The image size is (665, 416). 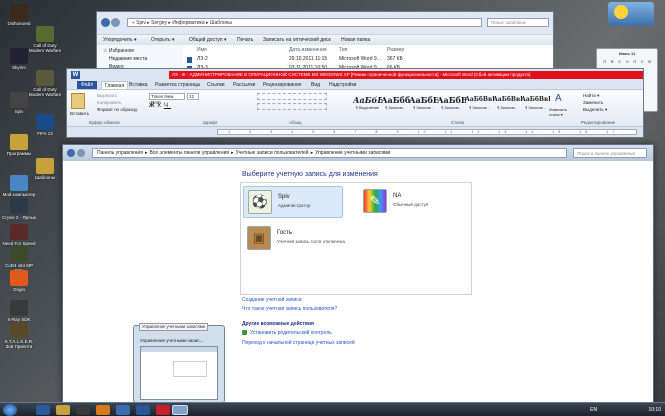 What do you see at coordinates (654, 410) in the screenshot?
I see `clock: 10:10` at bounding box center [654, 410].